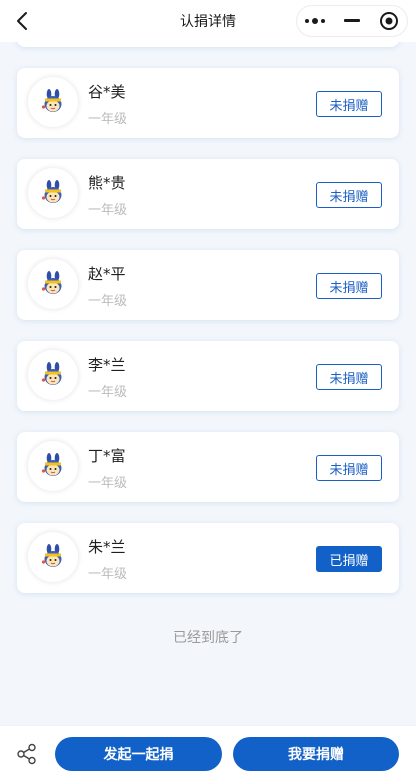 This screenshot has height=779, width=416. Describe the element at coordinates (208, 558) in the screenshot. I see `donor-card: 朱*兰一年级 已捐赠` at that location.